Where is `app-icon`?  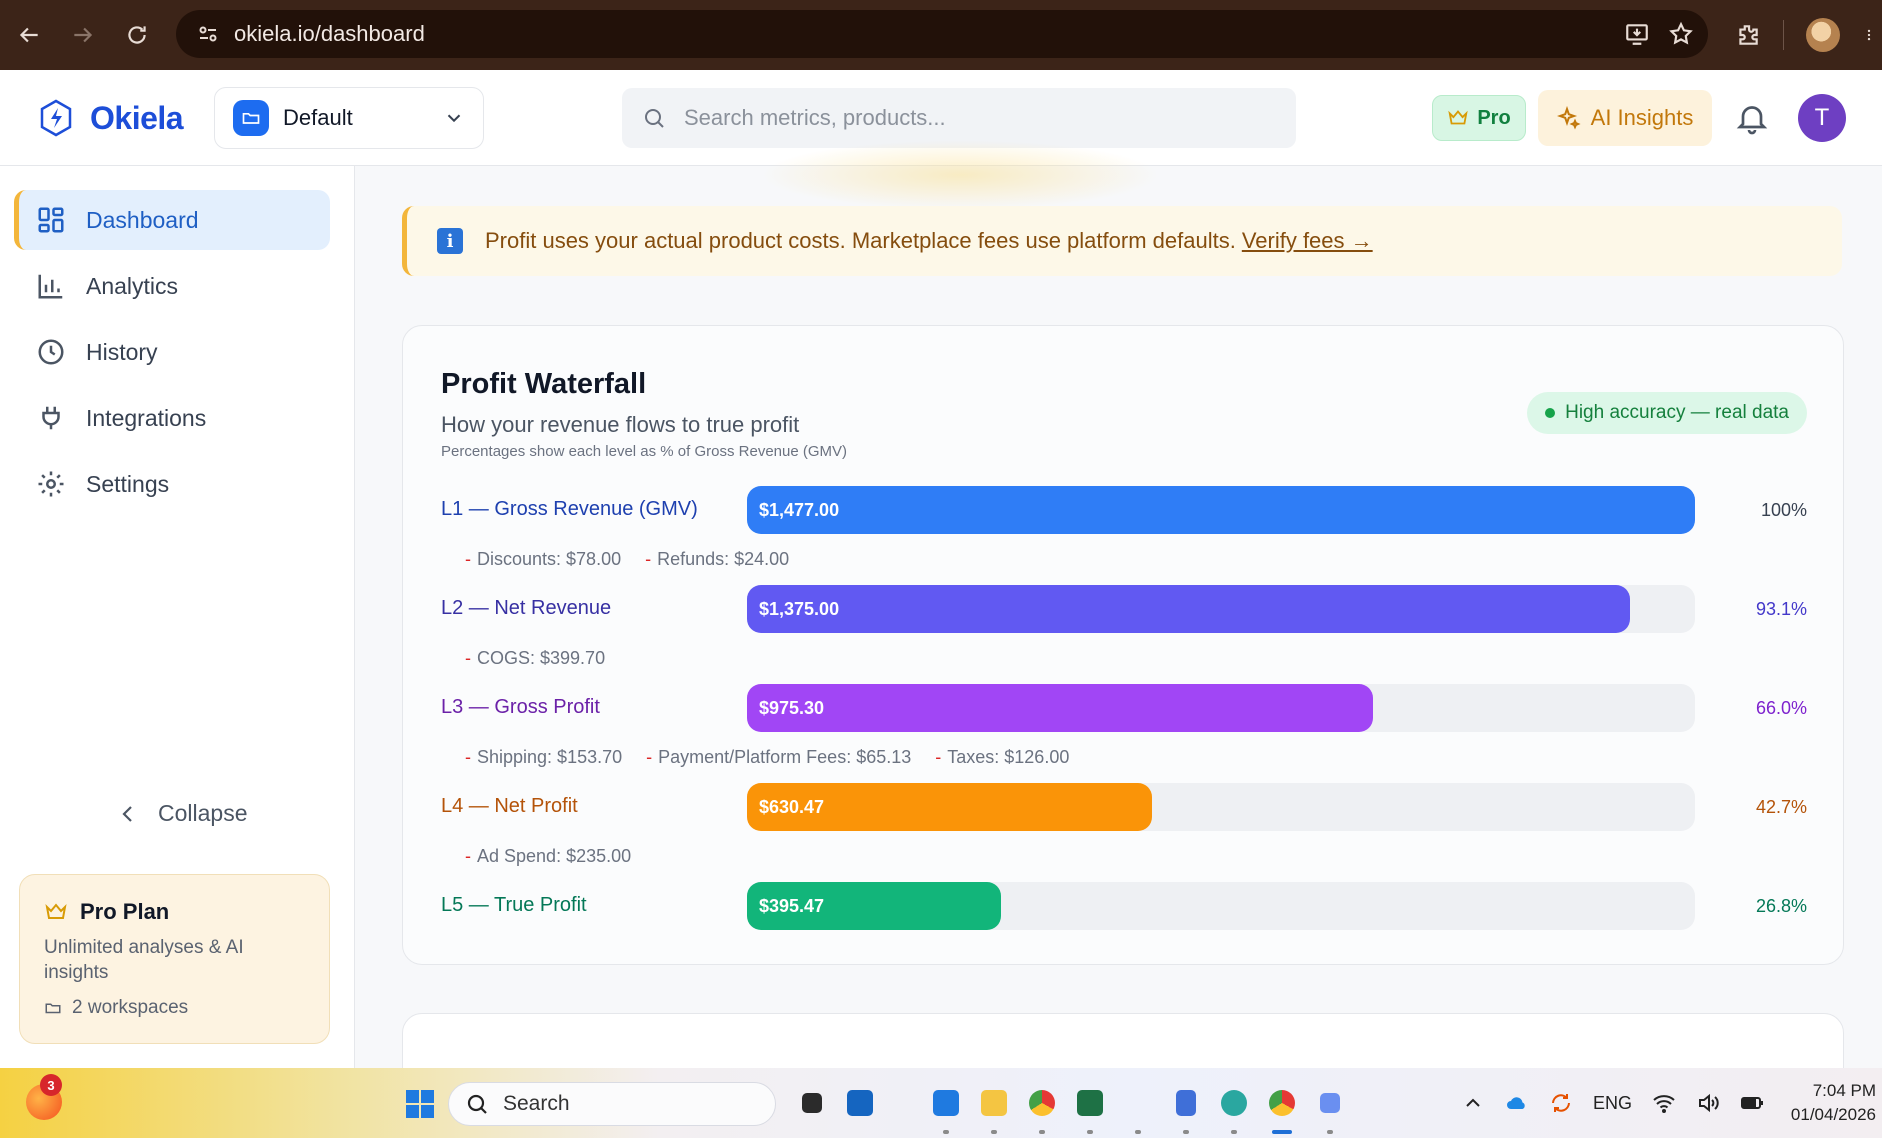 app-icon is located at coordinates (1138, 1109).